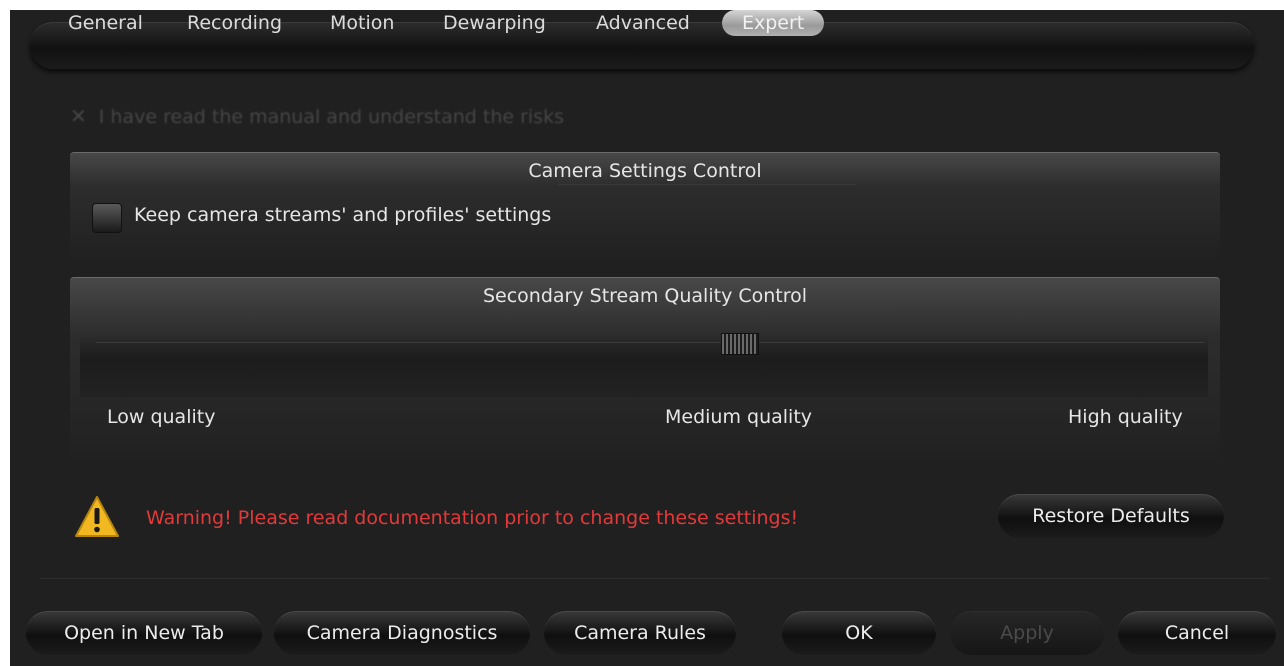 The height and width of the screenshot is (666, 1284). What do you see at coordinates (161, 417) in the screenshot?
I see `low-quality-label: Low quality` at bounding box center [161, 417].